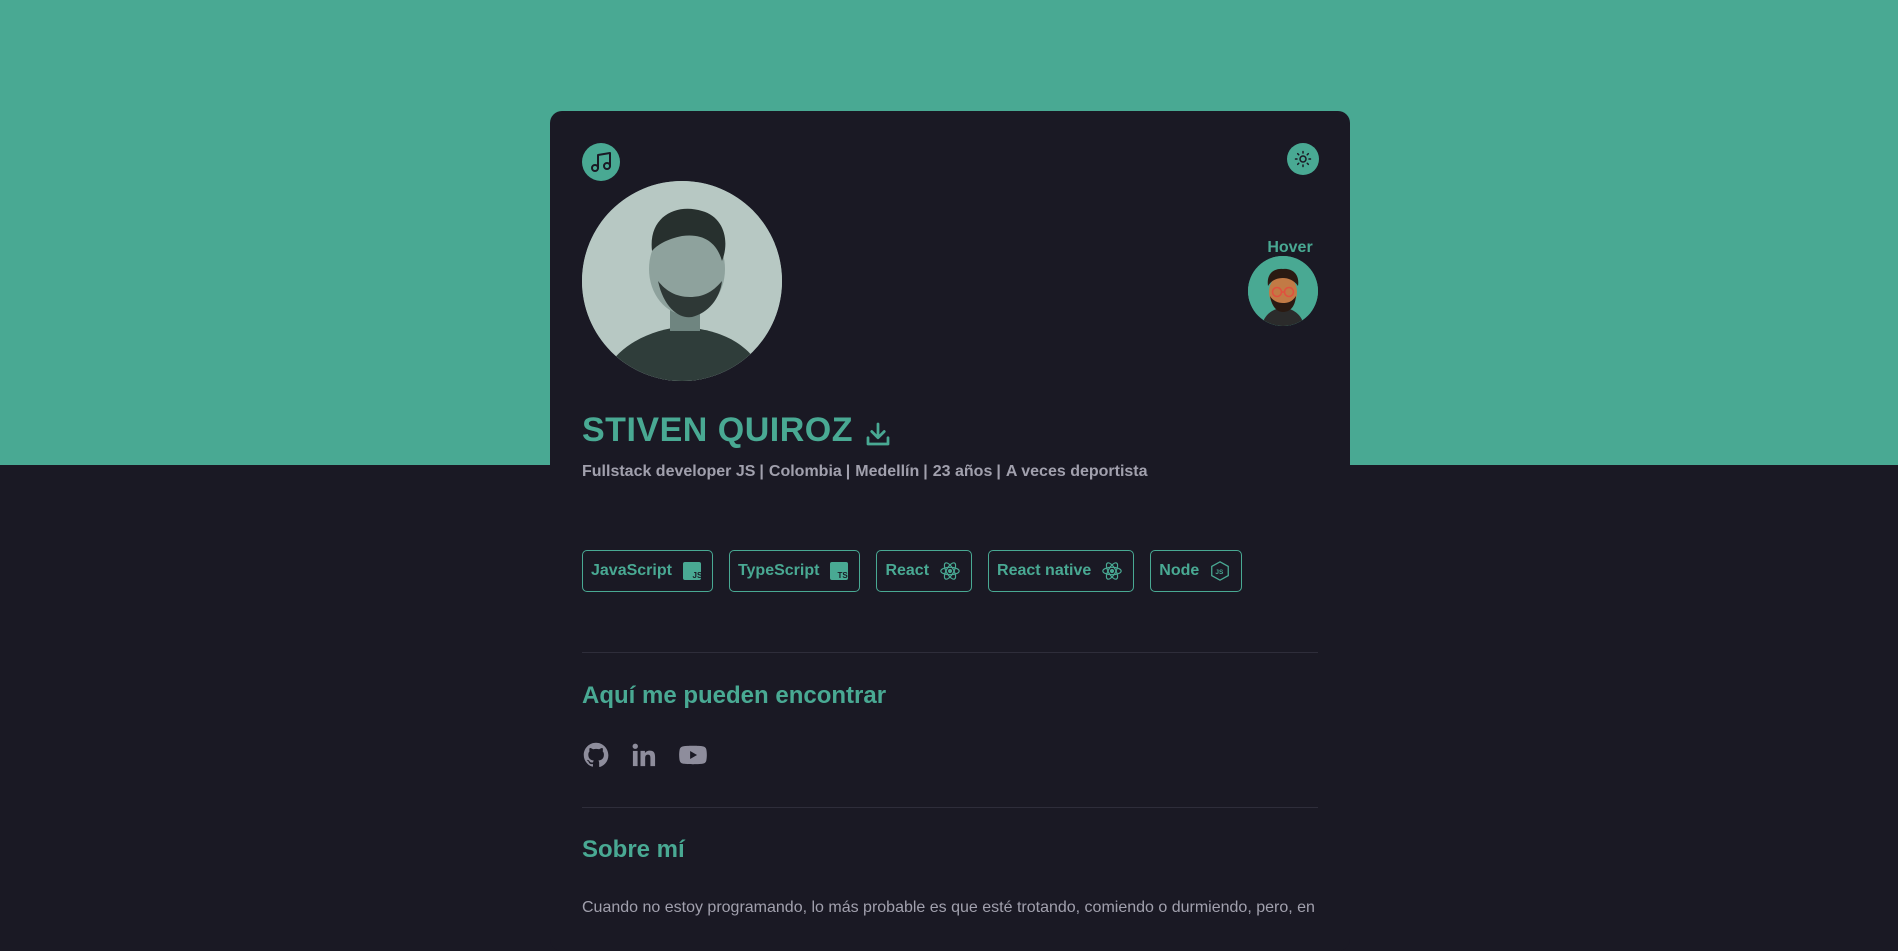 The width and height of the screenshot is (1898, 951). I want to click on cartoon-avatar, so click(1283, 291).